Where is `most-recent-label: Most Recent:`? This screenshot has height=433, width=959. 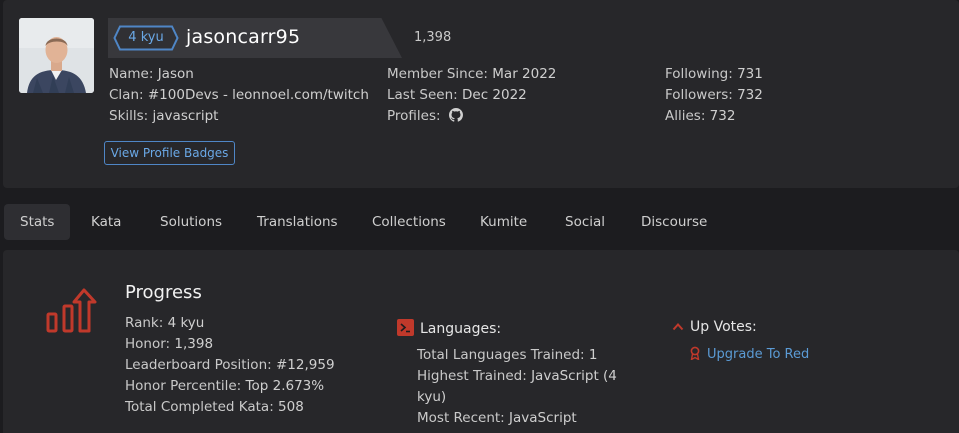 most-recent-label: Most Recent: is located at coordinates (461, 418).